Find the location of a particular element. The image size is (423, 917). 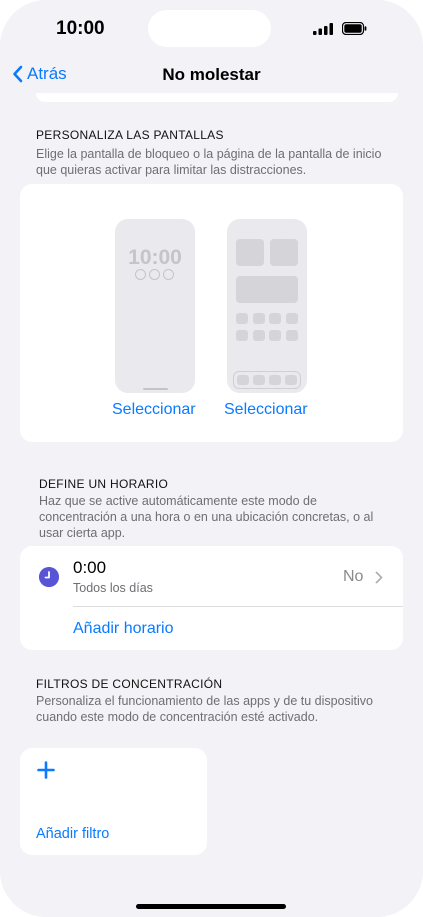

home-indicator is located at coordinates (211, 906).